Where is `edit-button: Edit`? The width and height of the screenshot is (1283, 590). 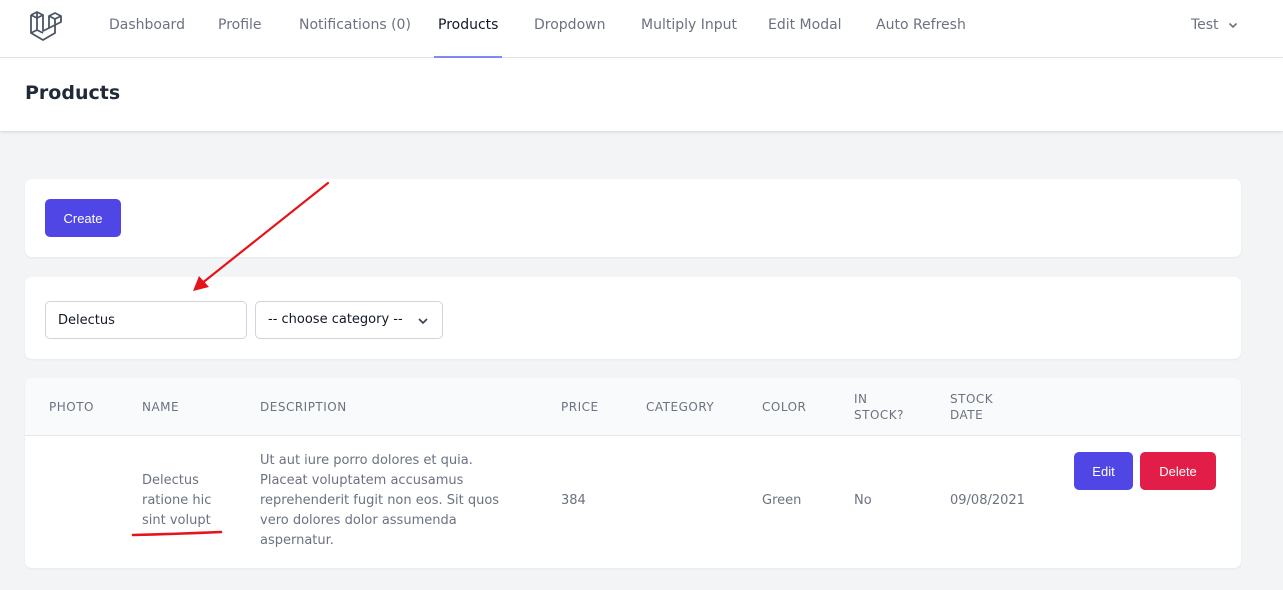 edit-button: Edit is located at coordinates (1103, 471).